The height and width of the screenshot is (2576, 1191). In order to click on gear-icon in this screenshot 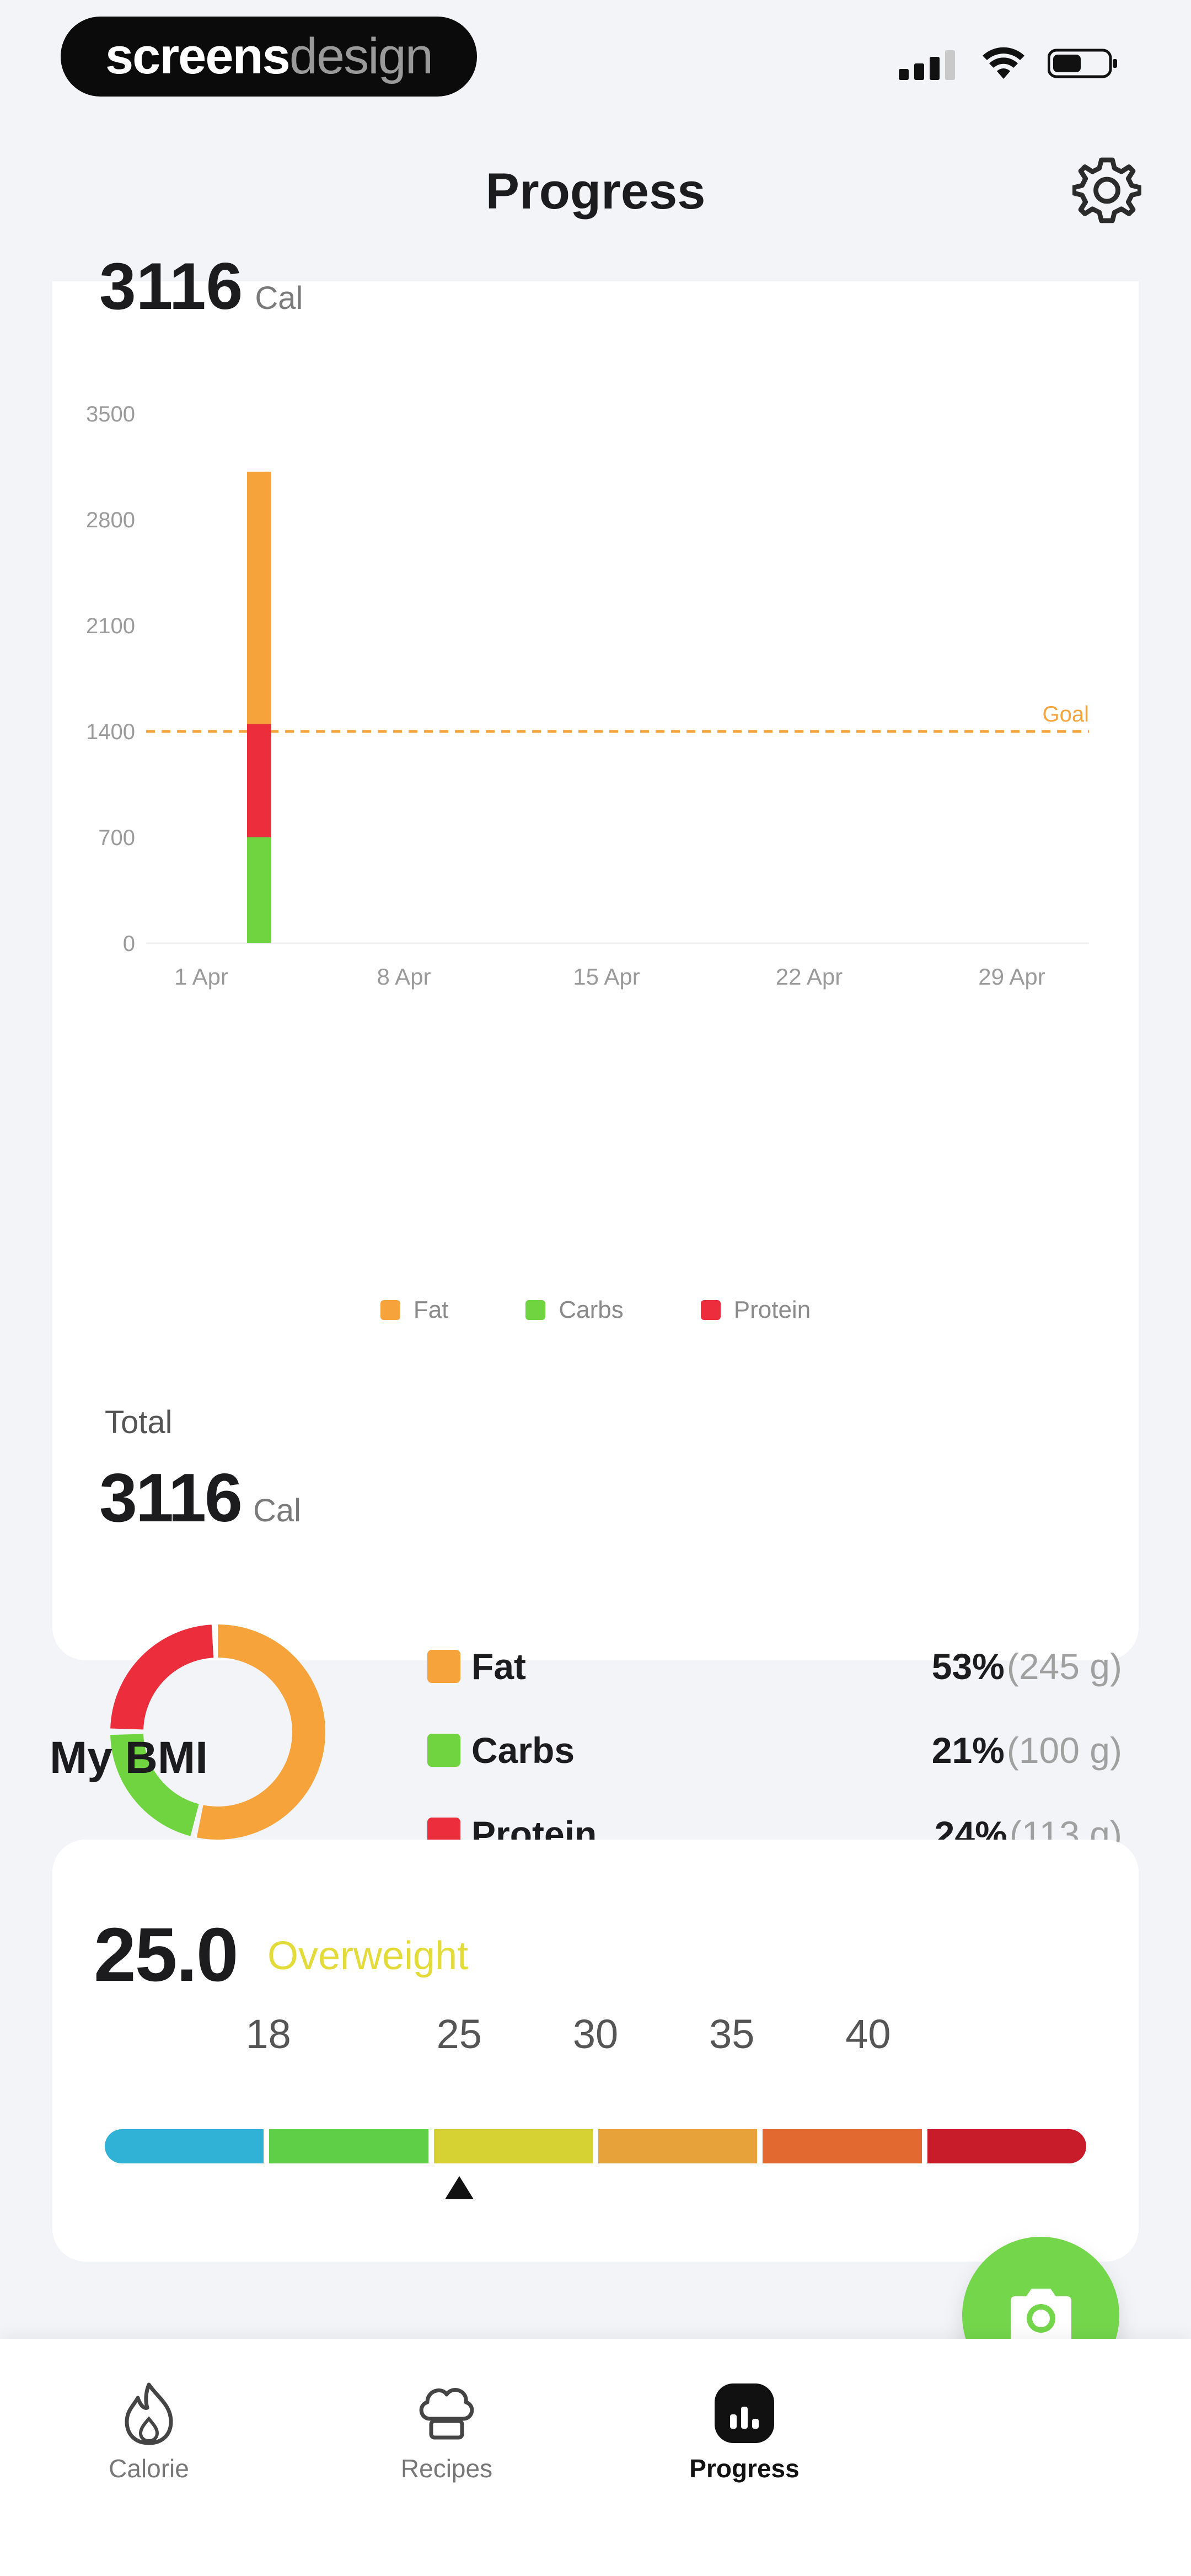, I will do `click(1106, 188)`.